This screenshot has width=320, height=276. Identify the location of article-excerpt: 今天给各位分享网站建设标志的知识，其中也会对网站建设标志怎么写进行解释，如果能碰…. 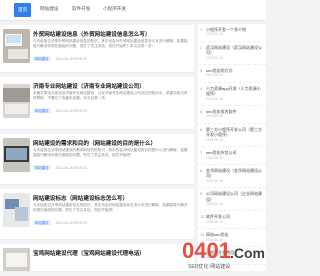
(110, 207).